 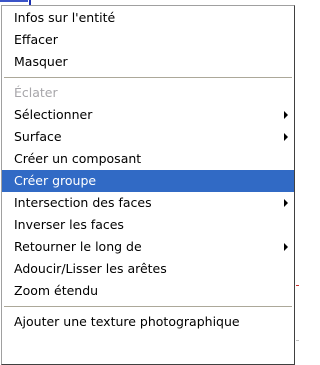 What do you see at coordinates (148, 247) in the screenshot?
I see `menu-item-retourner-long-de: Retourner le long de` at bounding box center [148, 247].